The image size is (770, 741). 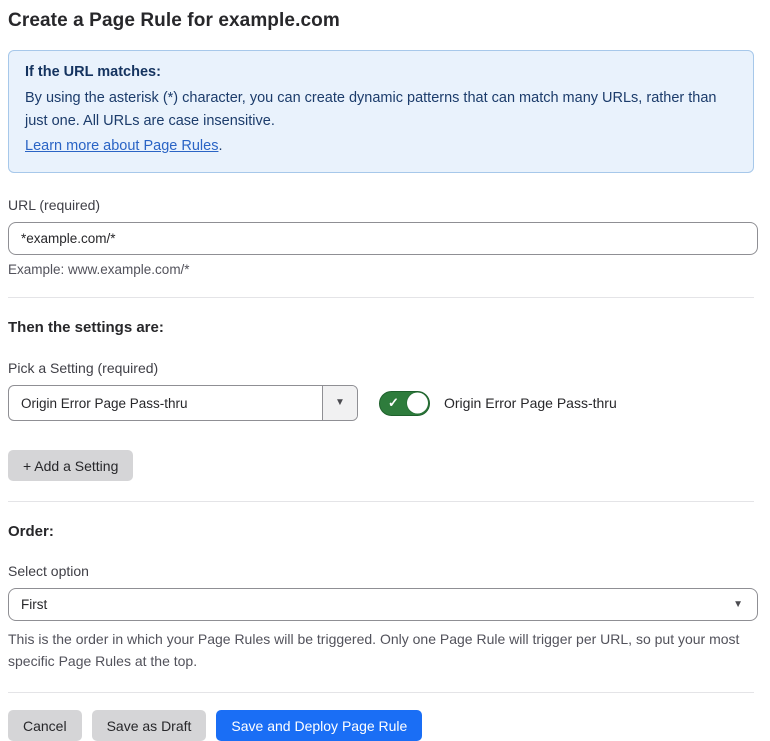 What do you see at coordinates (319, 725) in the screenshot?
I see `save-and-deploy-button: Save and Deploy Page Rule` at bounding box center [319, 725].